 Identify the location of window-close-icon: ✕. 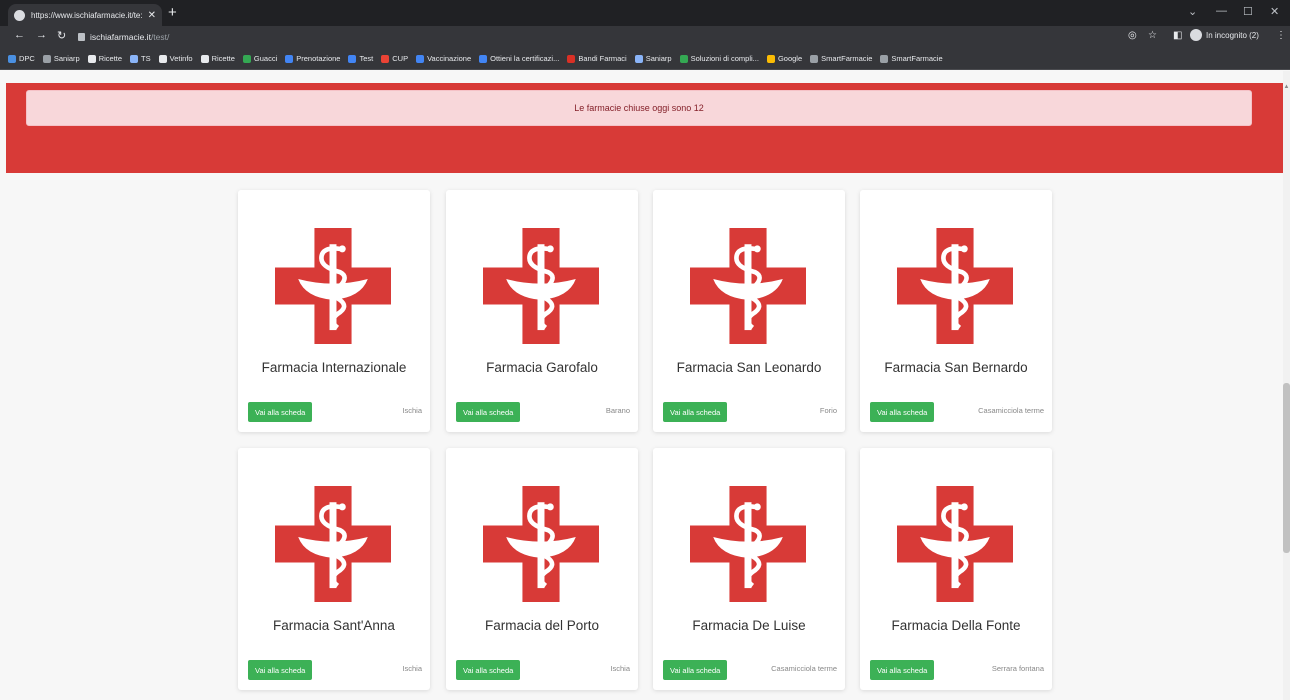
(1274, 11).